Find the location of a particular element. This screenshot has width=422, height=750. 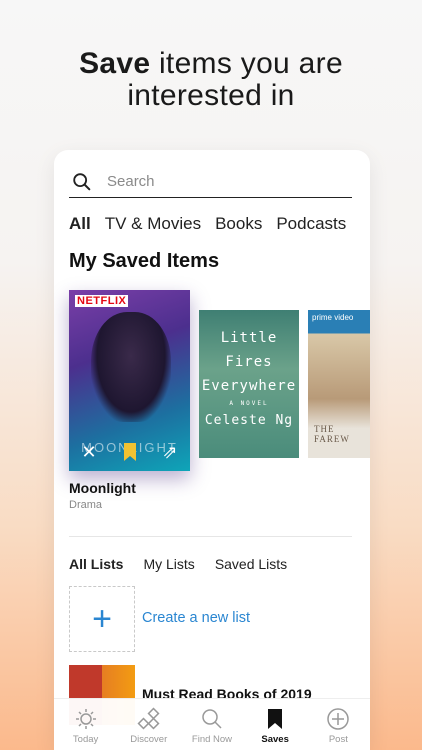

tab-saves: Saves is located at coordinates (275, 726).